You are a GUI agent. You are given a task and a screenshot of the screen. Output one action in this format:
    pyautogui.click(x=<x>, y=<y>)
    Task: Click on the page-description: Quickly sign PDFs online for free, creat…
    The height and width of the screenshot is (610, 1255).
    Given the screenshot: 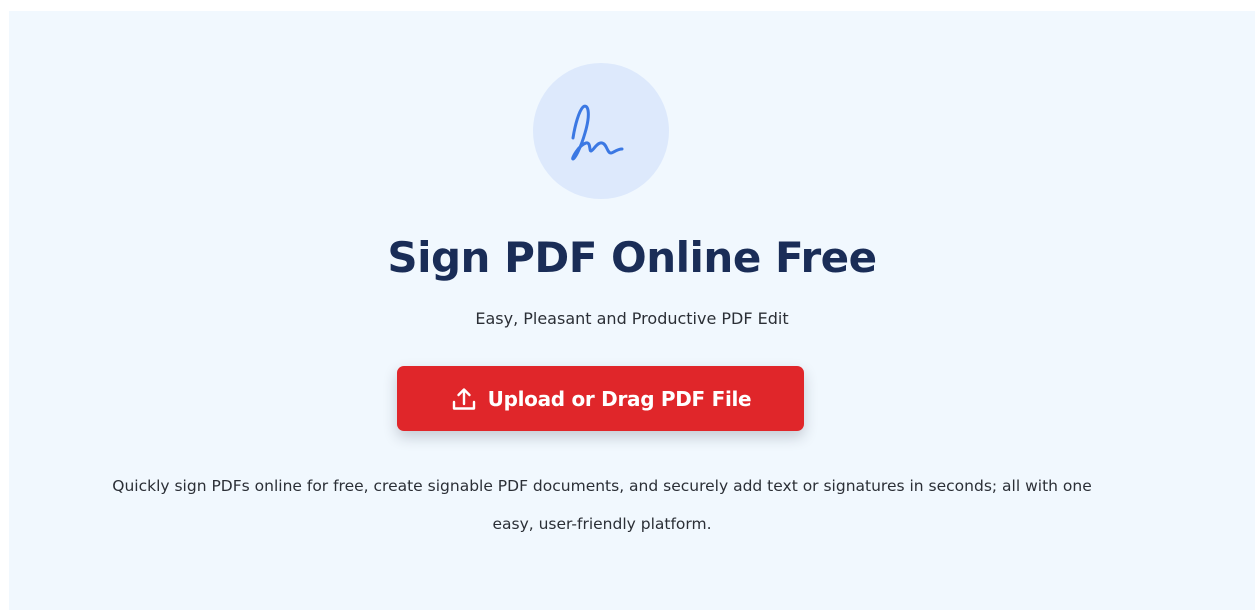 What is the action you would take?
    pyautogui.click(x=602, y=505)
    